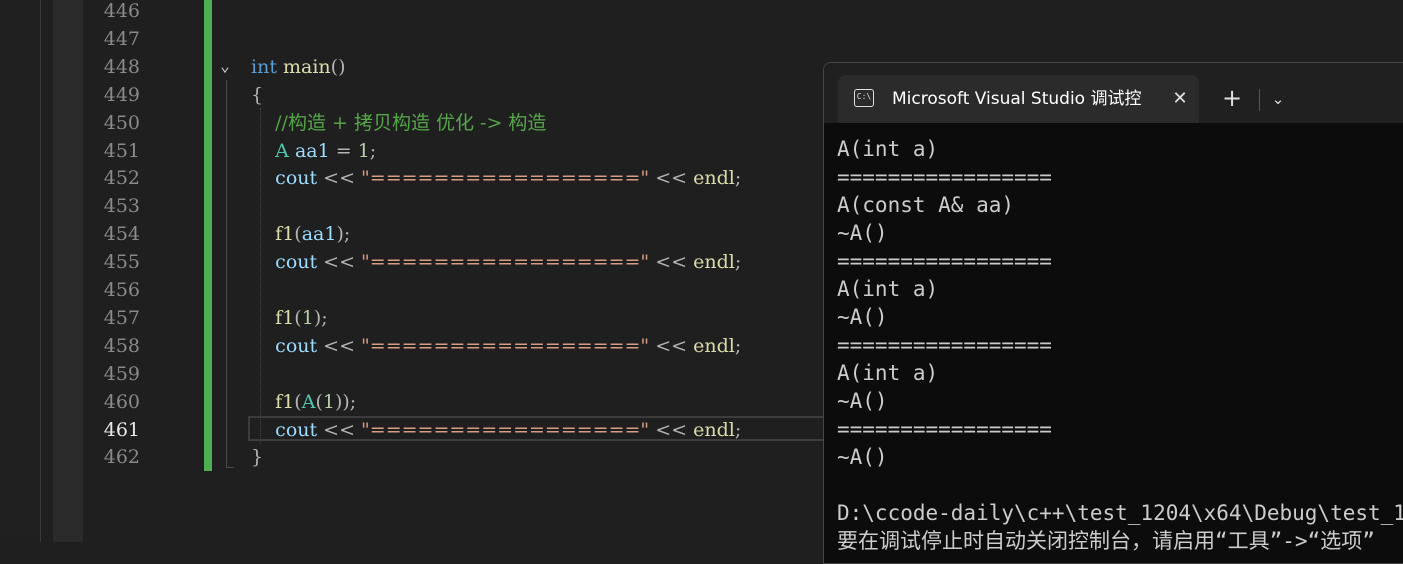  Describe the element at coordinates (20, 271) in the screenshot. I see `editor-left-strip` at that location.